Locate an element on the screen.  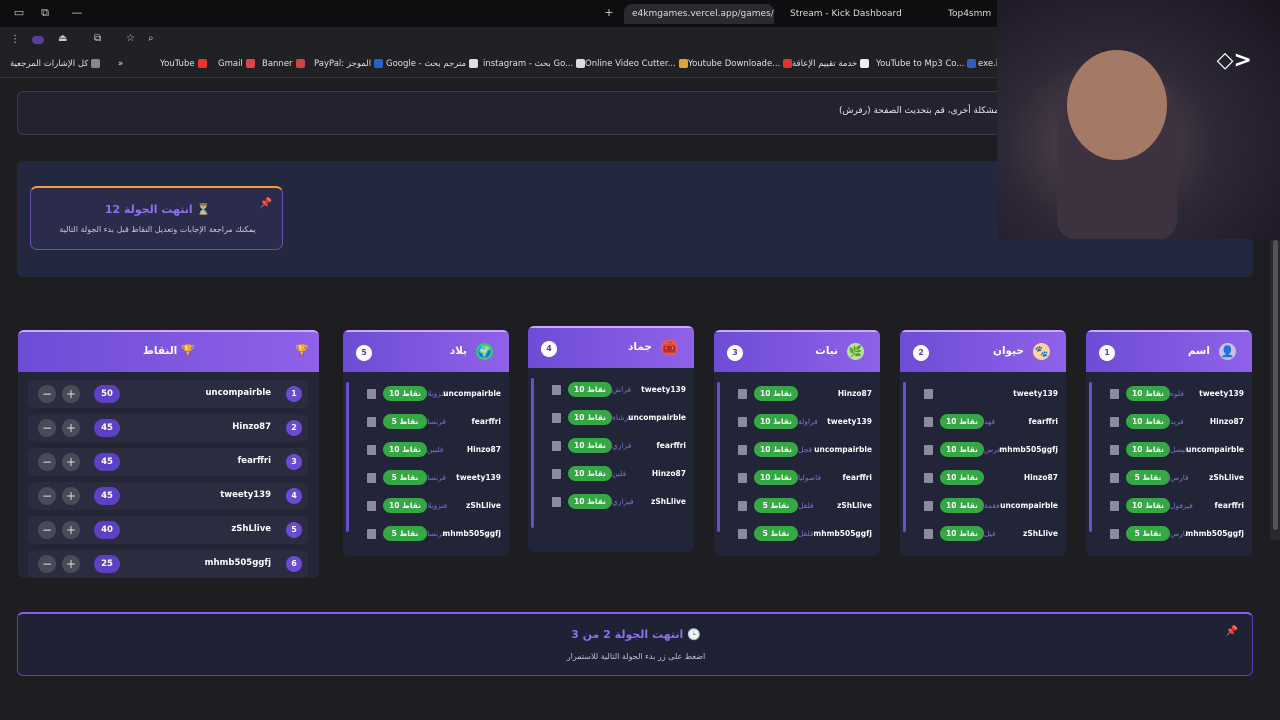
tab-top4smm: Top4smm is located at coordinates (973, 14).